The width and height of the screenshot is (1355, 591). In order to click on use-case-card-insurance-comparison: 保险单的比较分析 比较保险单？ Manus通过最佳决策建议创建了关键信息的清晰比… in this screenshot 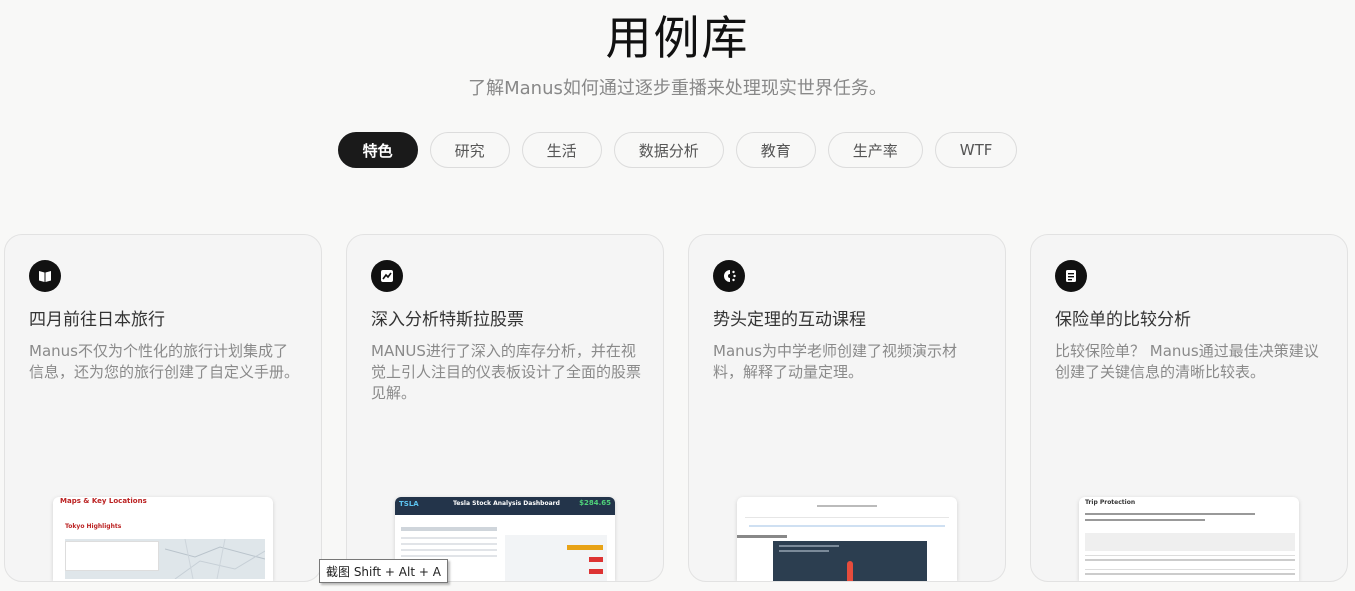, I will do `click(1189, 408)`.